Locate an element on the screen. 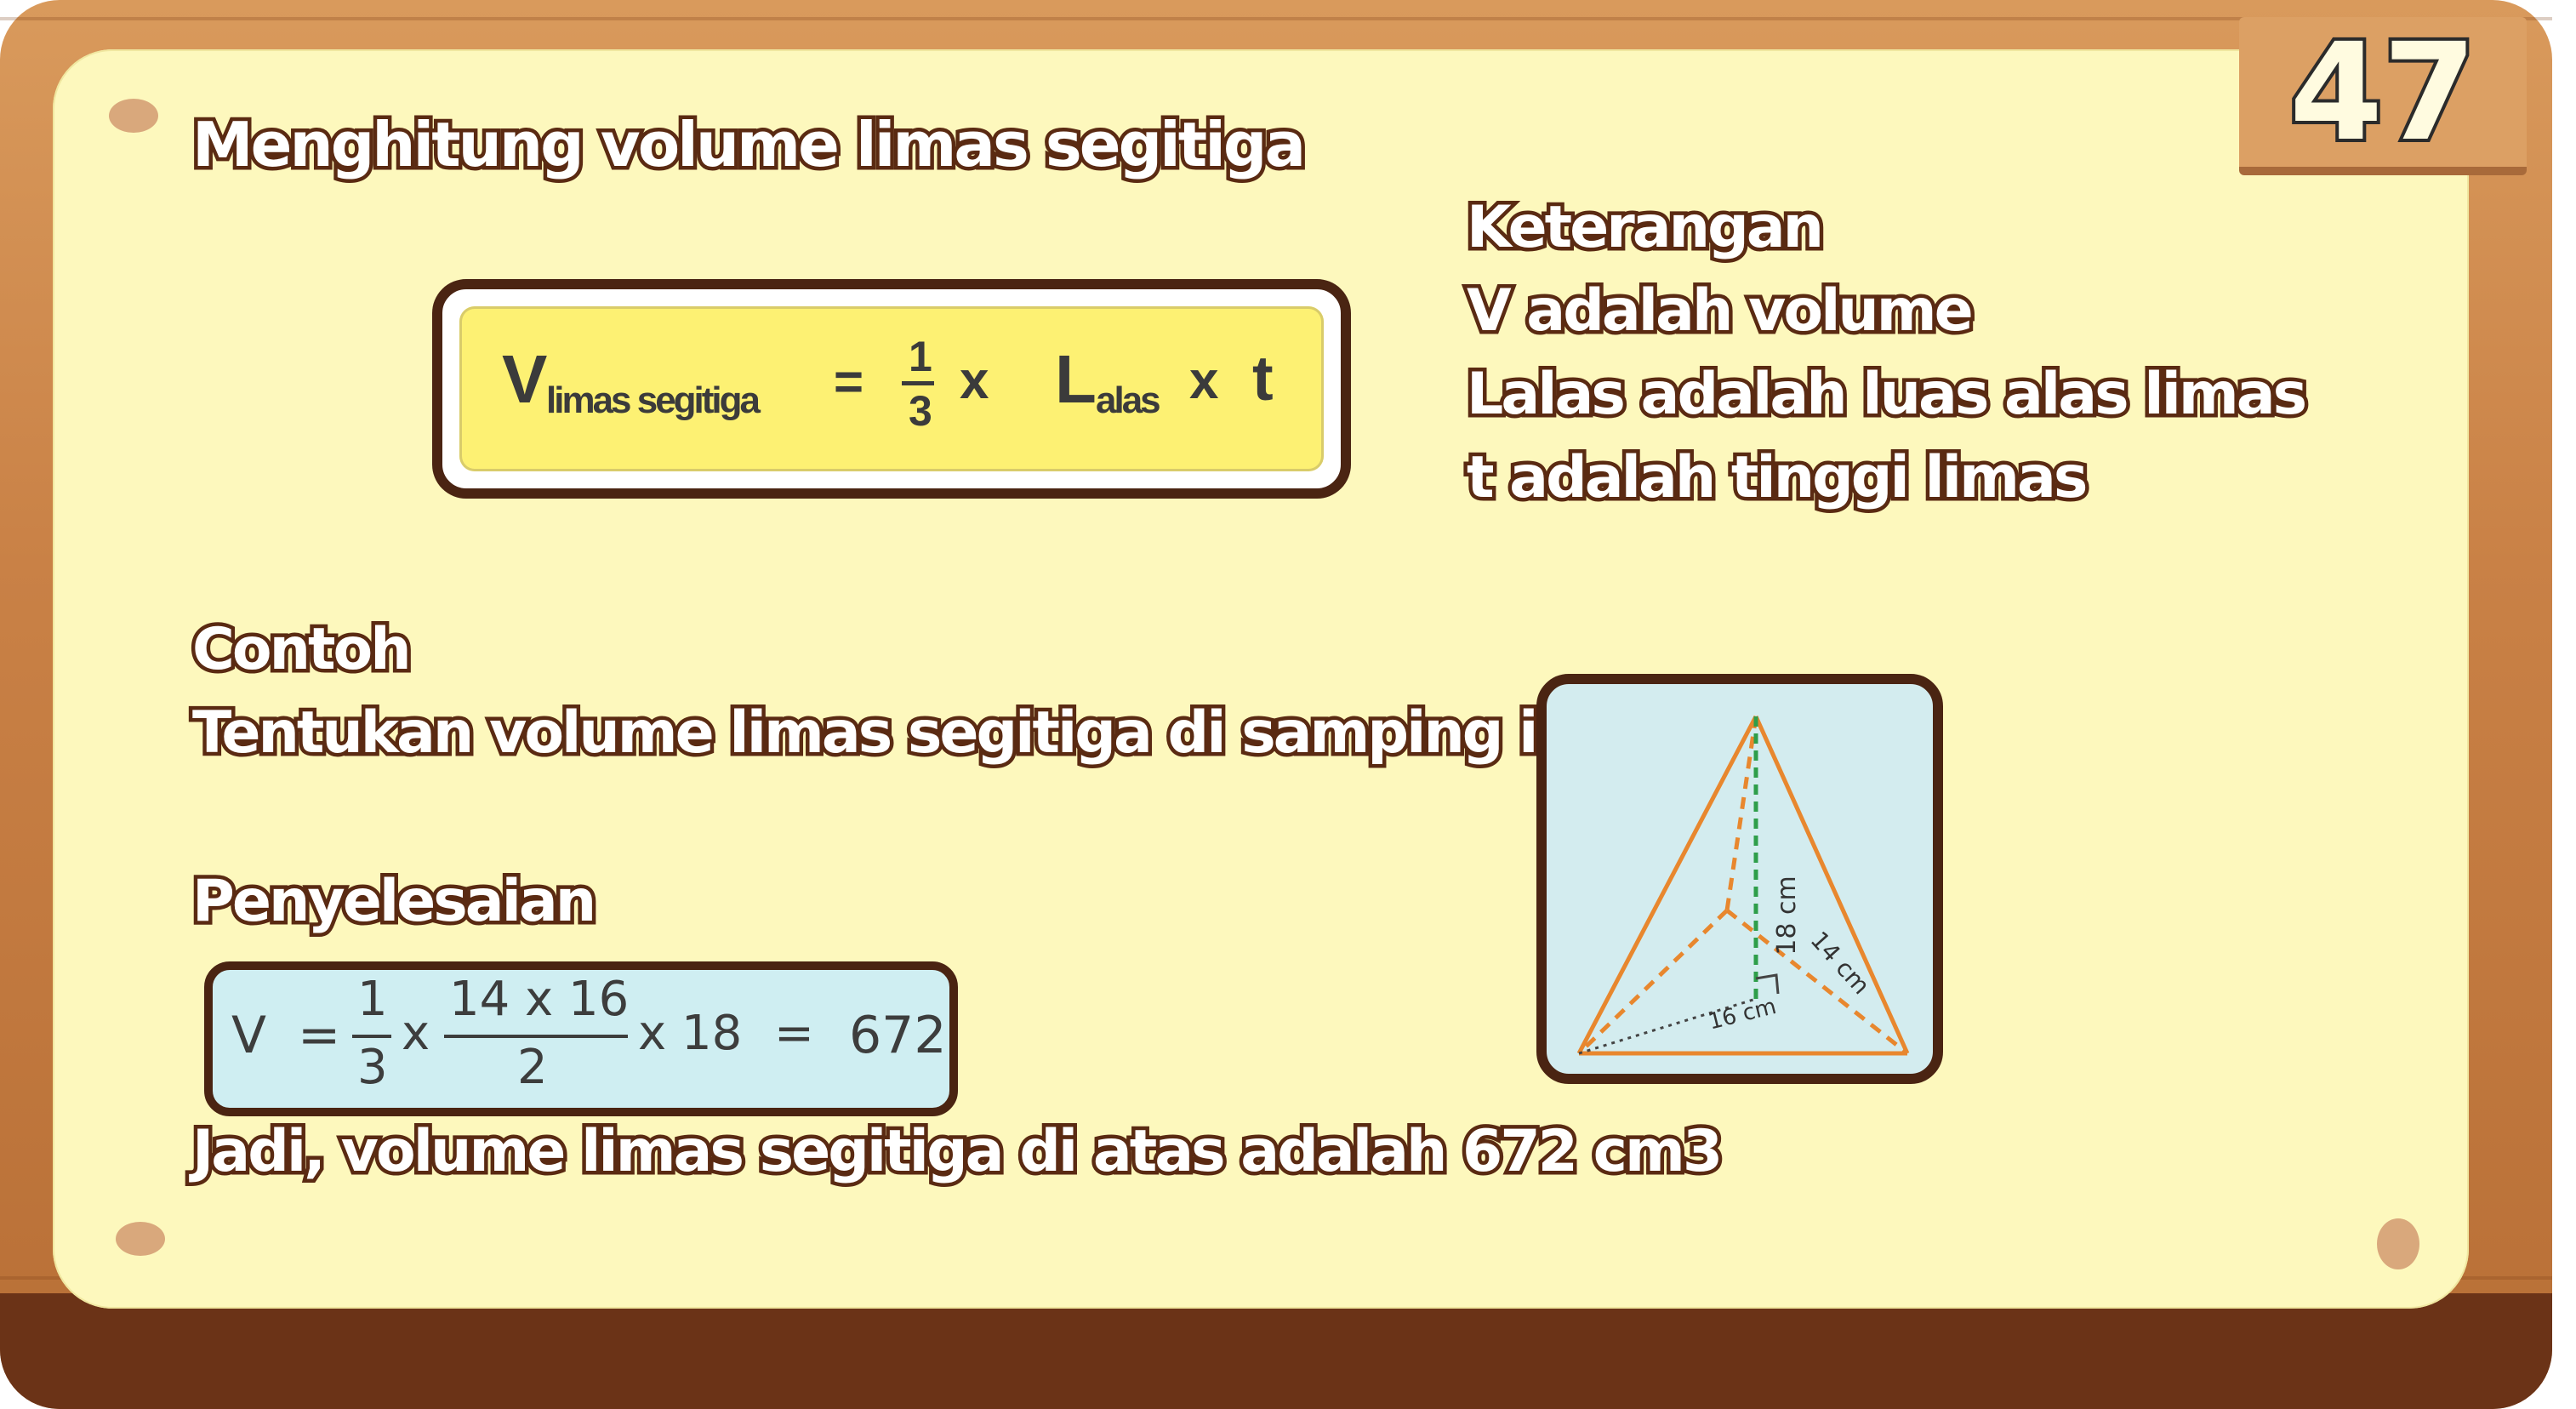  pyramid-figure: 18 cm 14 cm 16 cm is located at coordinates (1740, 879).